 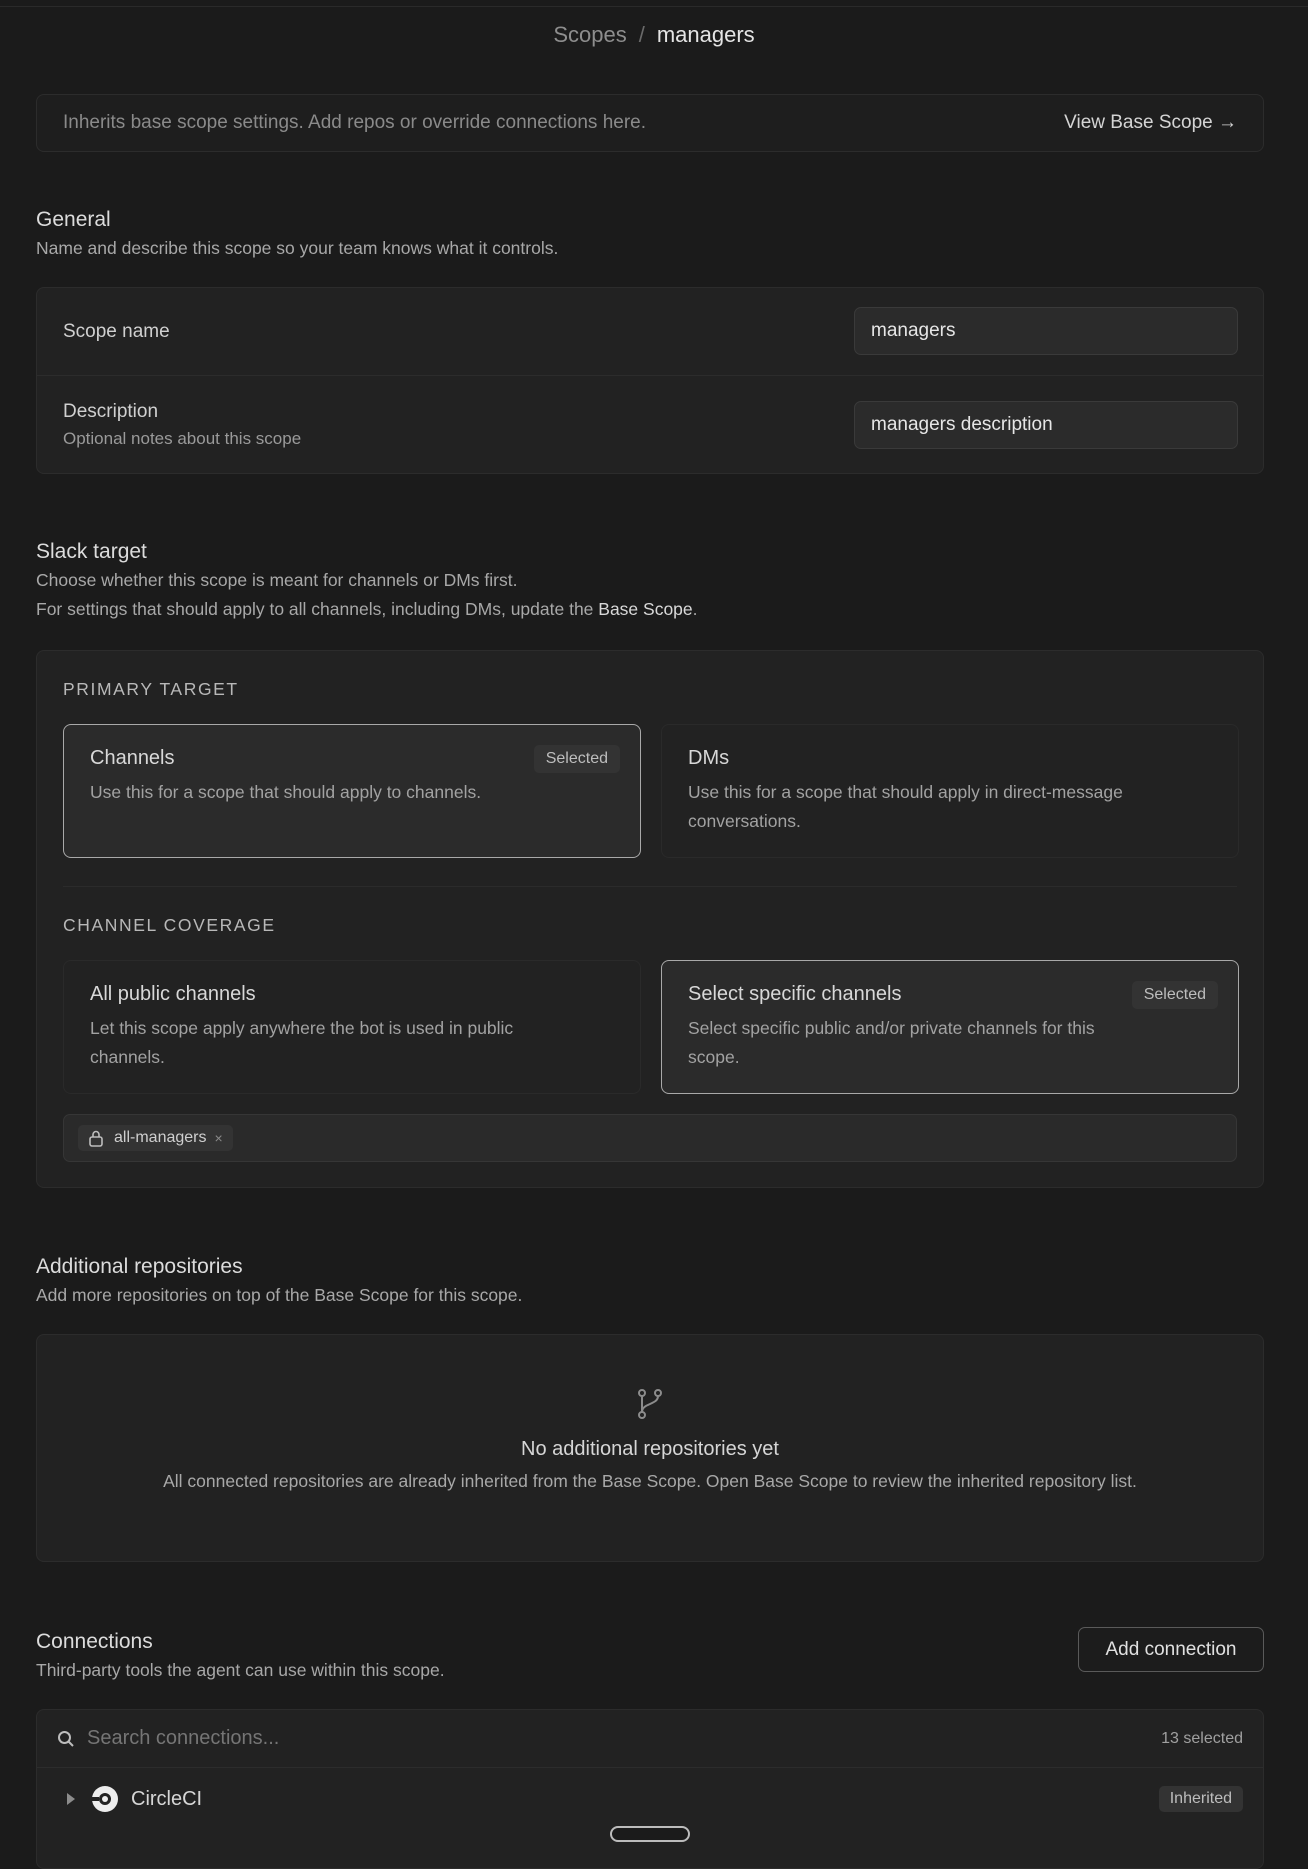 I want to click on expand-caret-icon, so click(x=71, y=1799).